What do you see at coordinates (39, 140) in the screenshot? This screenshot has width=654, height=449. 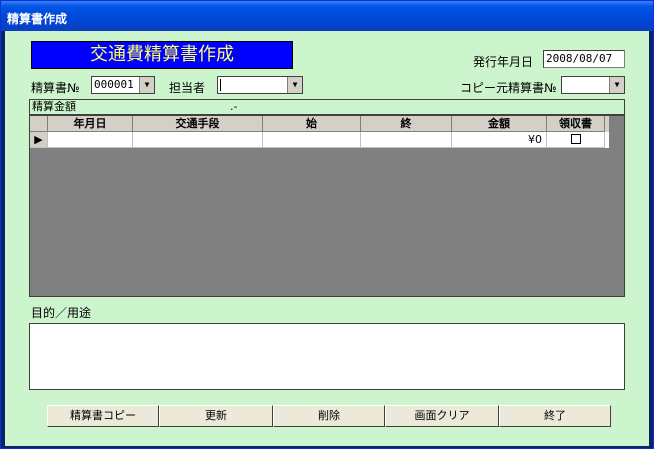 I see `row-pointer-icon: ▶` at bounding box center [39, 140].